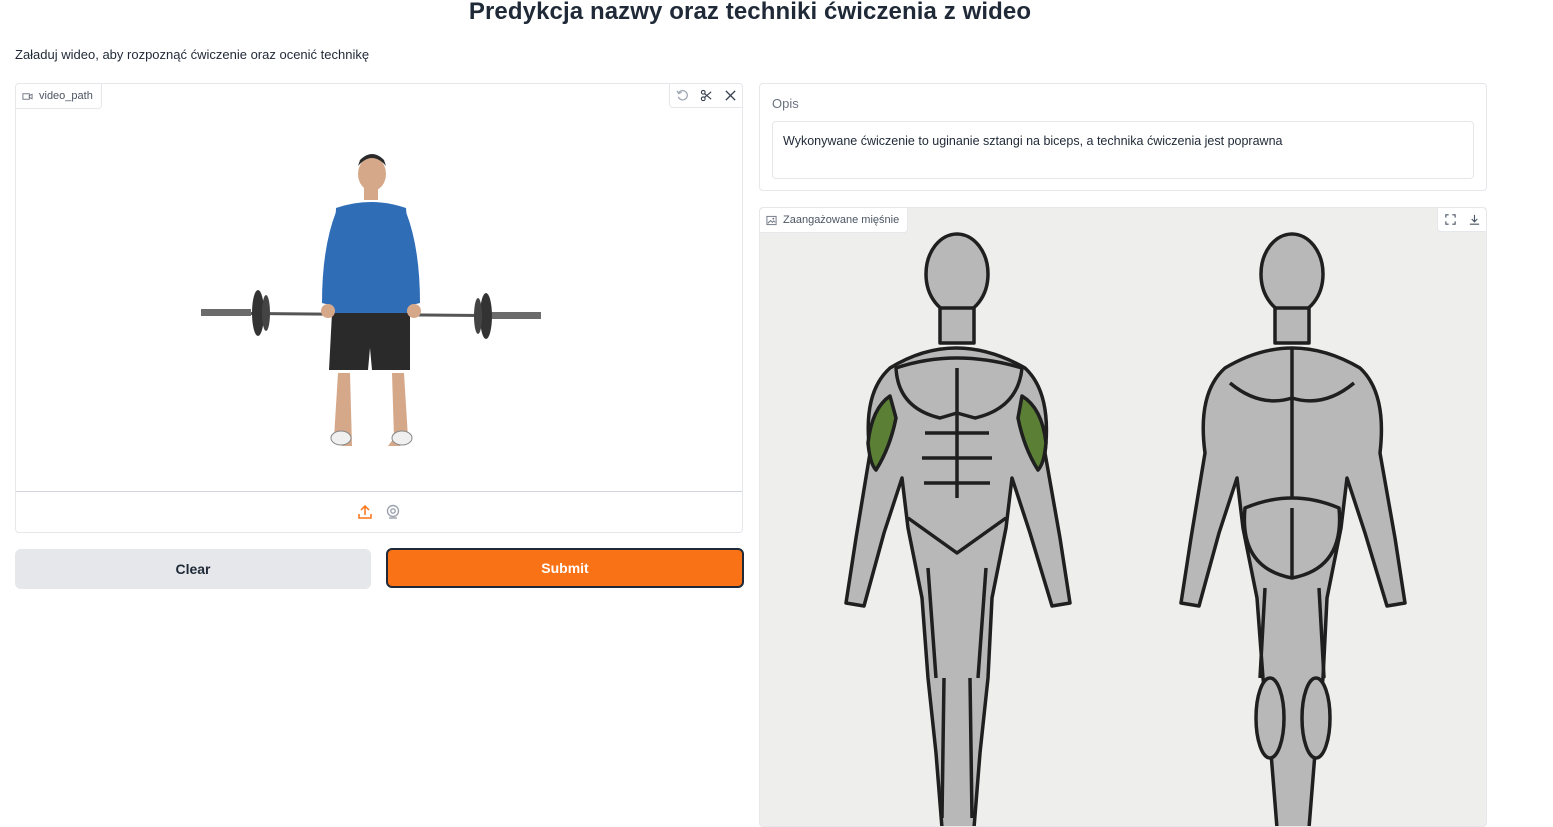 The width and height of the screenshot is (1553, 827). Describe the element at coordinates (958, 529) in the screenshot. I see `front-body` at that location.